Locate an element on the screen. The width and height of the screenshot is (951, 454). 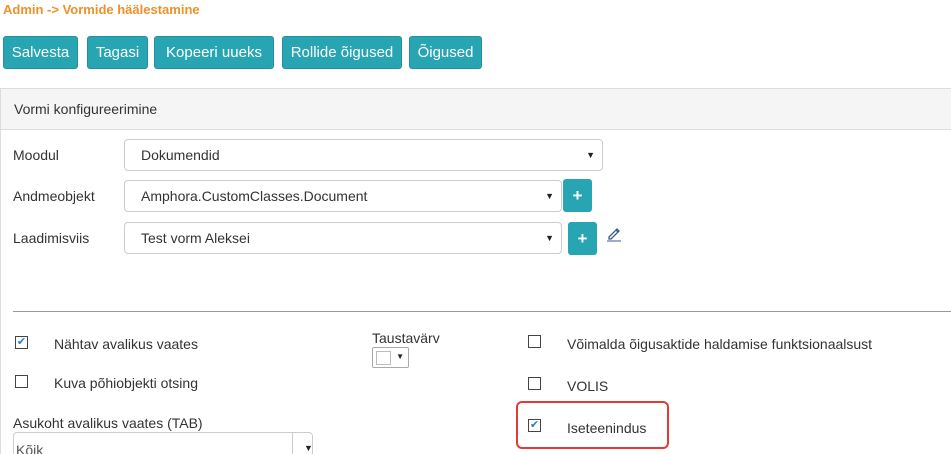
tab-location-value: Kõik is located at coordinates (30, 448).